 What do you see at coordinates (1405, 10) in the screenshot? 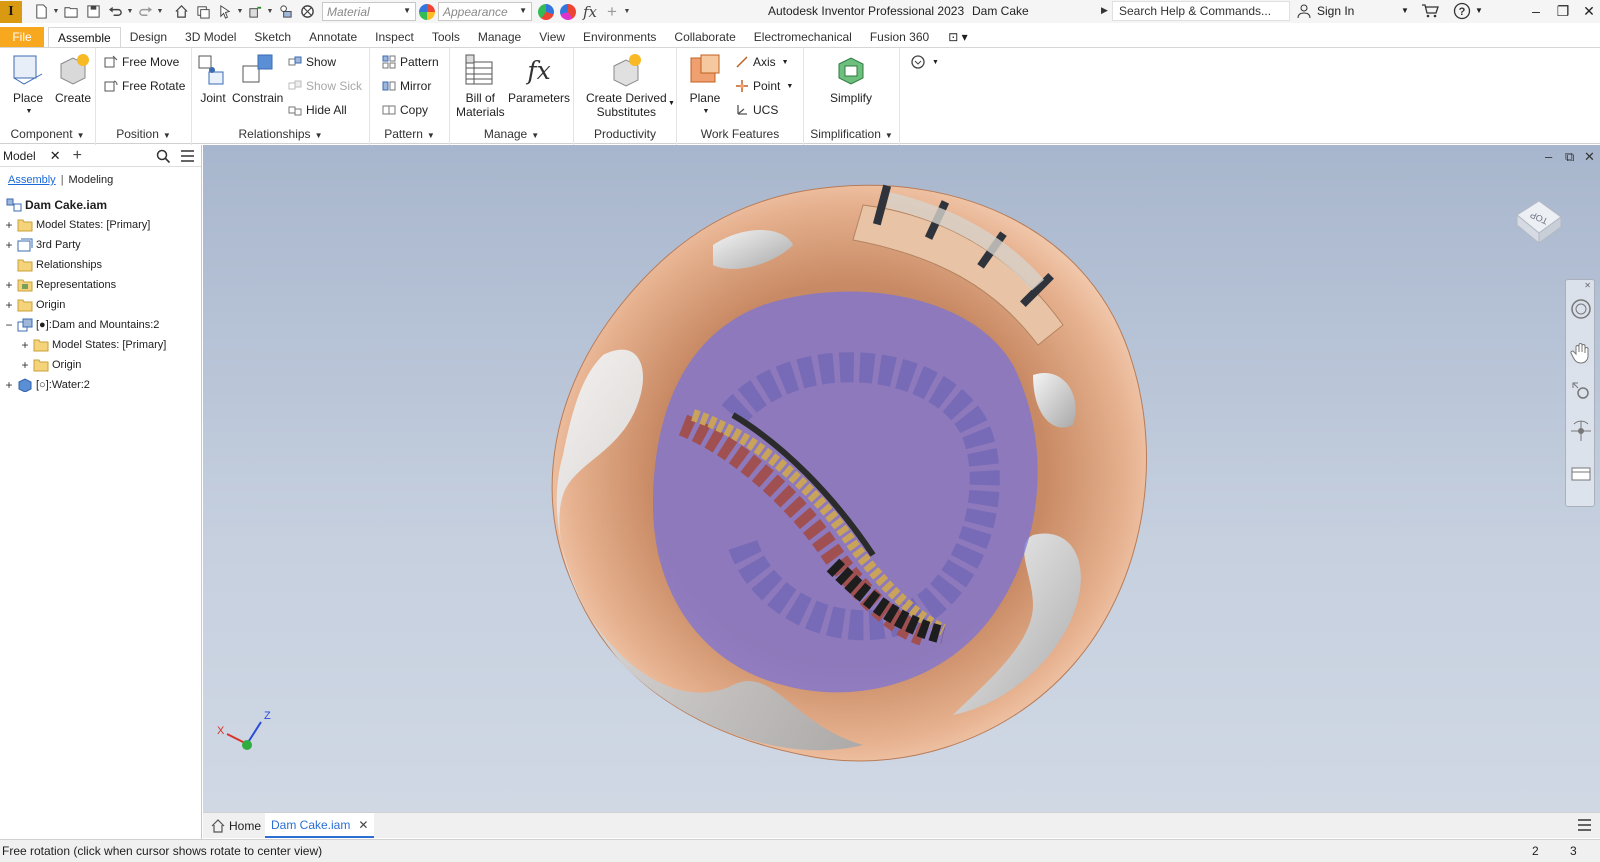
I see `sign-in-dropdown: ▼` at bounding box center [1405, 10].